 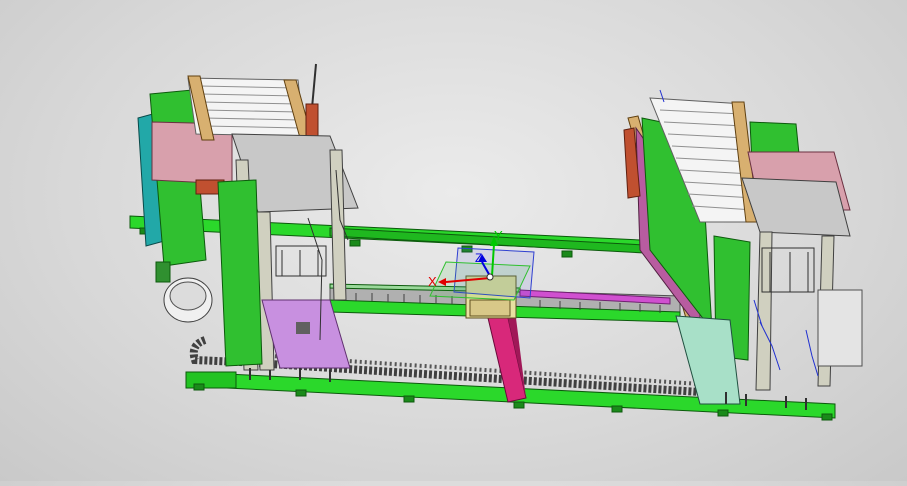 What do you see at coordinates (240, 273) in the screenshot?
I see `left-green-door` at bounding box center [240, 273].